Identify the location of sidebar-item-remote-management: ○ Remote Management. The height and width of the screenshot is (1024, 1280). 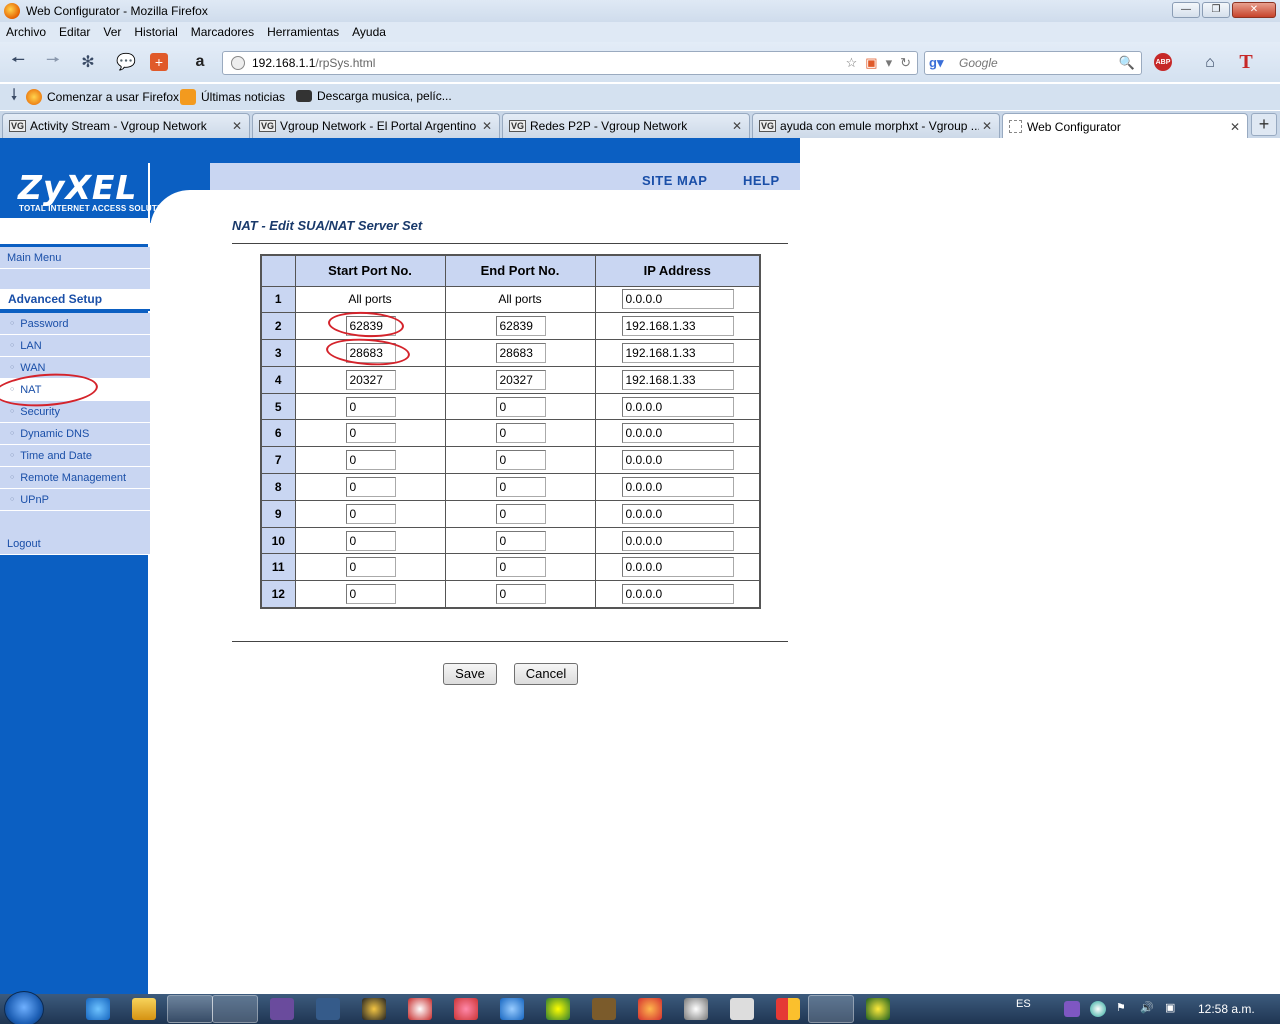
(75, 478).